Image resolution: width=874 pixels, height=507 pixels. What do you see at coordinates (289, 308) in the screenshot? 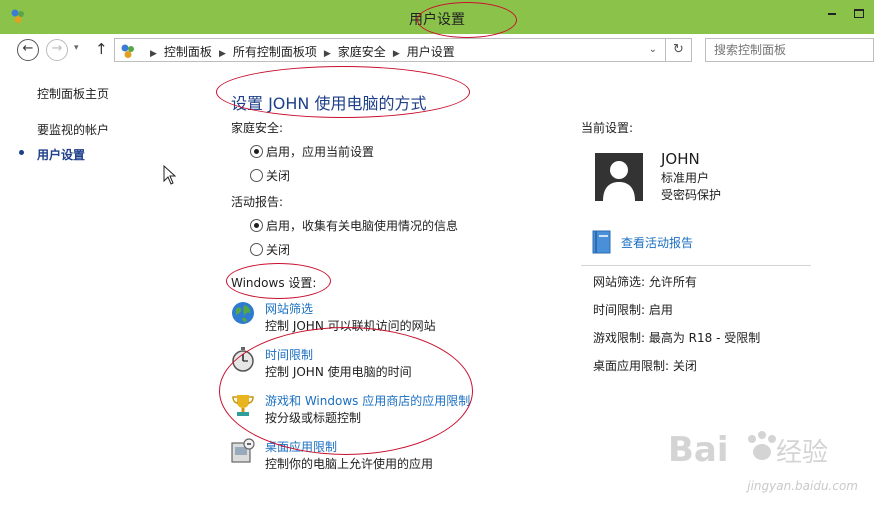
I see `website-filter-link: 网站筛选` at bounding box center [289, 308].